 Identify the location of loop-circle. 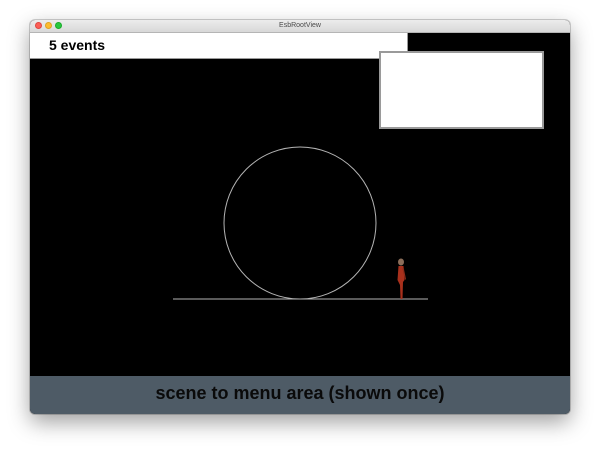
(300, 223).